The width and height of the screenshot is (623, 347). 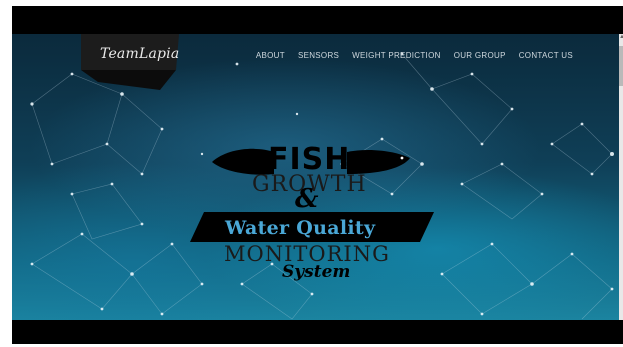 I want to click on hero-title-water-quality: Water Quality, so click(x=300, y=228).